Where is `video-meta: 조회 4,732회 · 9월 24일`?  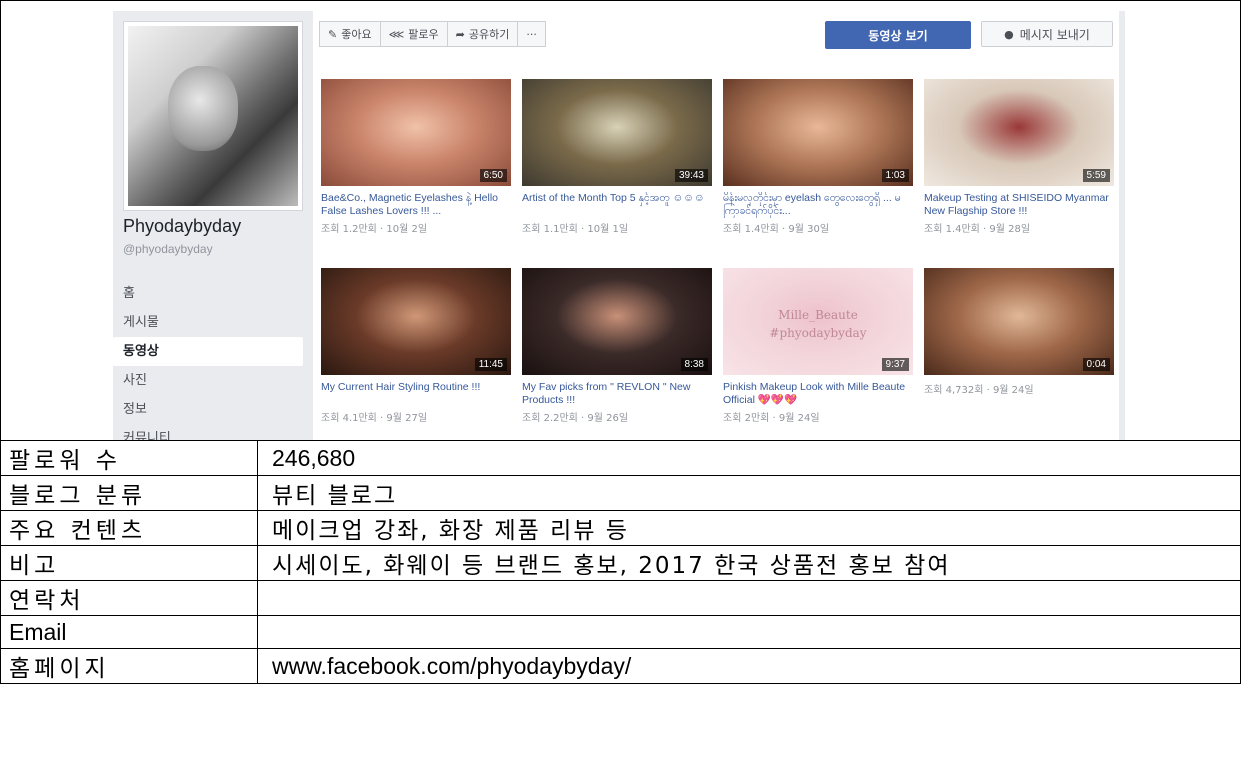 video-meta: 조회 4,732회 · 9월 24일 is located at coordinates (979, 390).